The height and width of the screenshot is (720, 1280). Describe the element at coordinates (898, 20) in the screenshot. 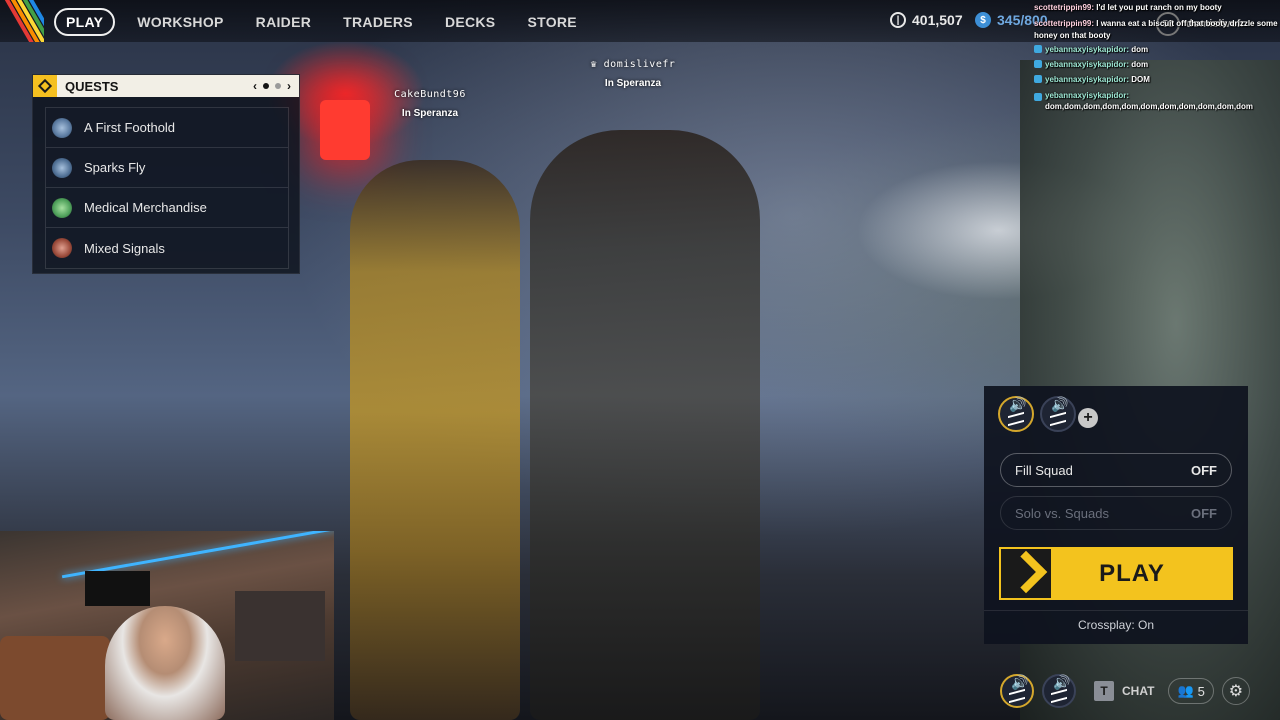

I see `coin-icon: |` at that location.